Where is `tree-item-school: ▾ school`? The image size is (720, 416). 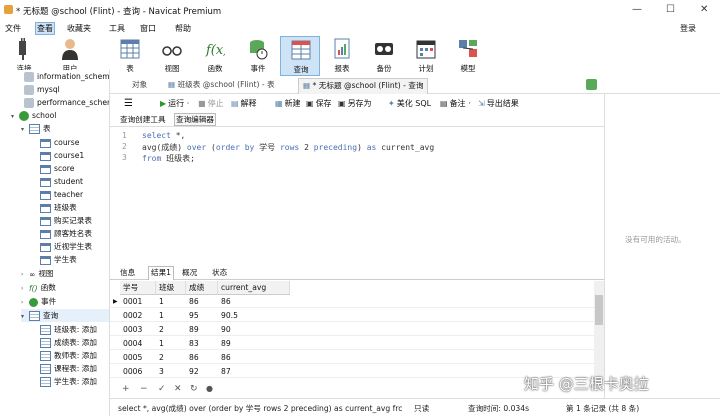
tree-item-school: ▾ school is located at coordinates (33, 115).